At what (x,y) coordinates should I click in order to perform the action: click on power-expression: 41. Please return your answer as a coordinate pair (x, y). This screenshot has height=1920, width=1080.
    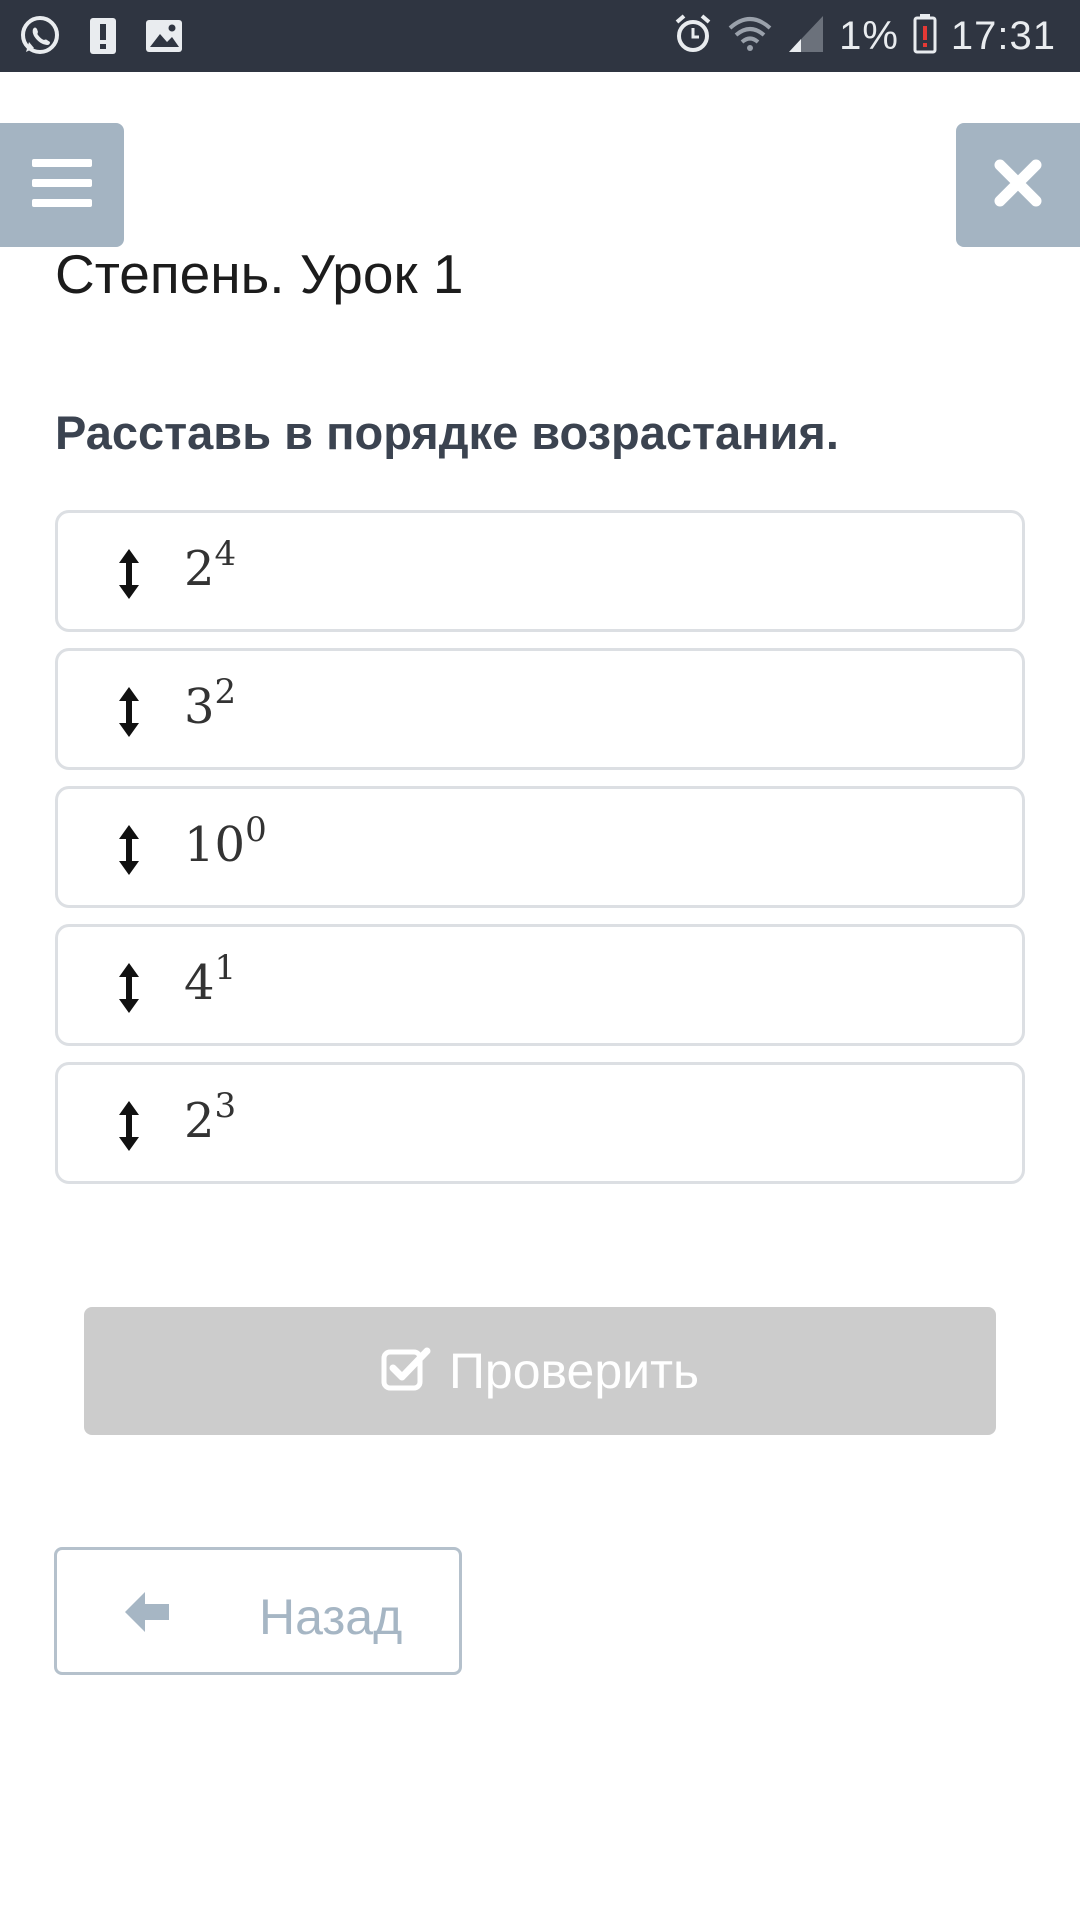
    Looking at the image, I should click on (210, 979).